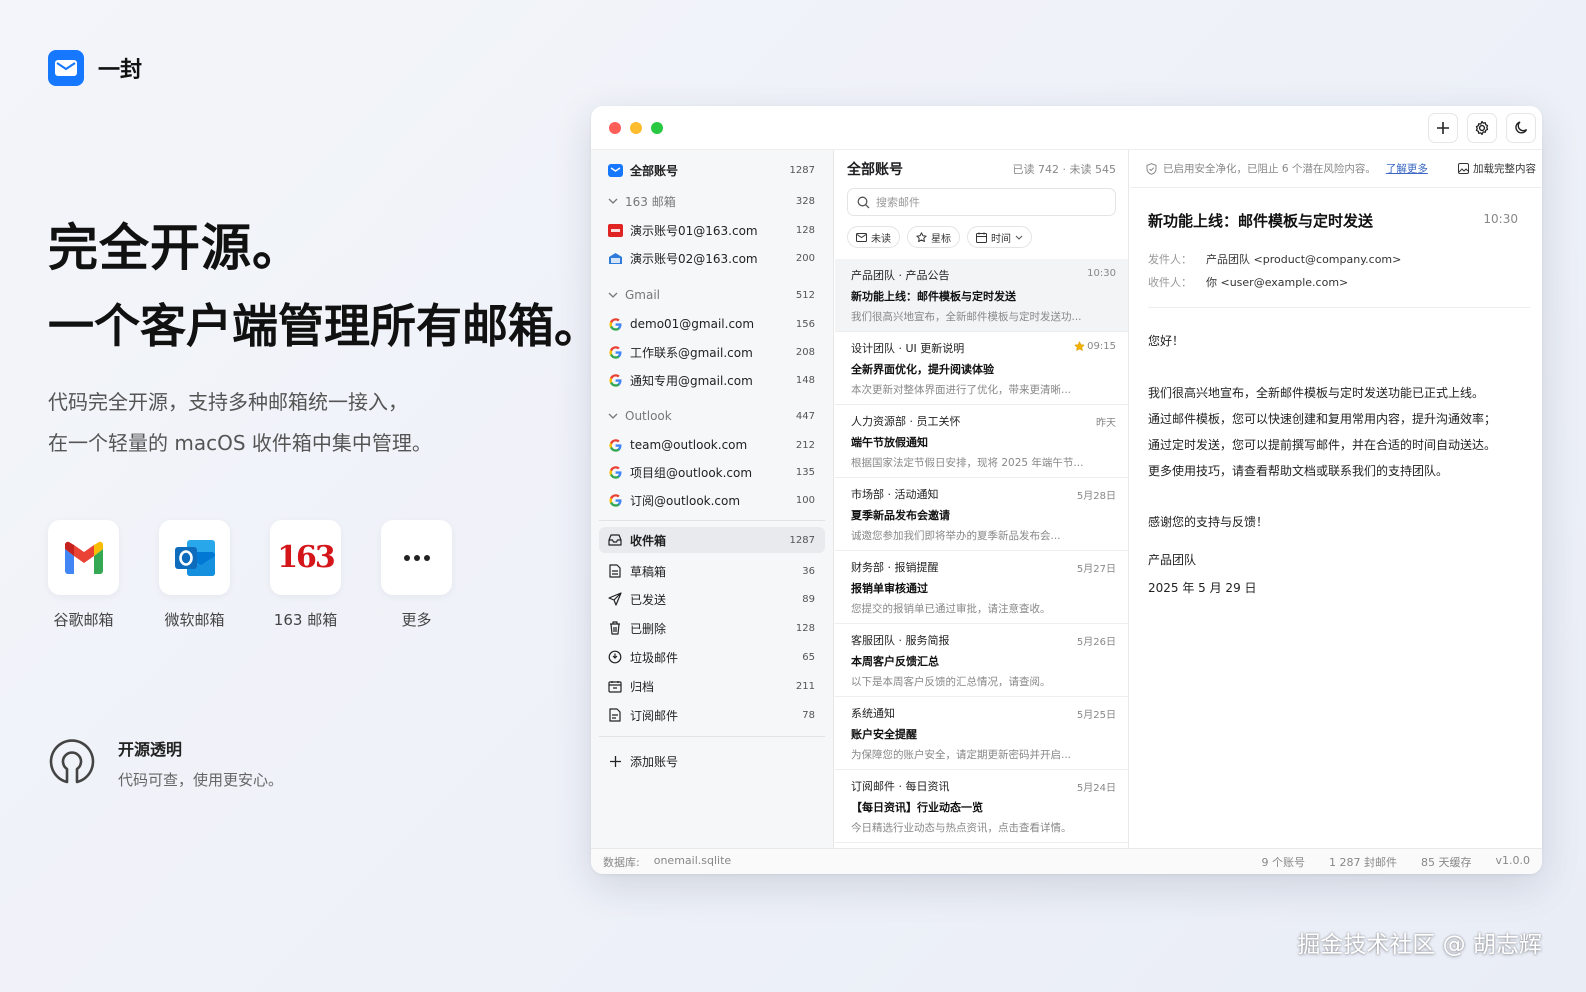 The width and height of the screenshot is (1586, 992). I want to click on folder-count: 89, so click(808, 599).